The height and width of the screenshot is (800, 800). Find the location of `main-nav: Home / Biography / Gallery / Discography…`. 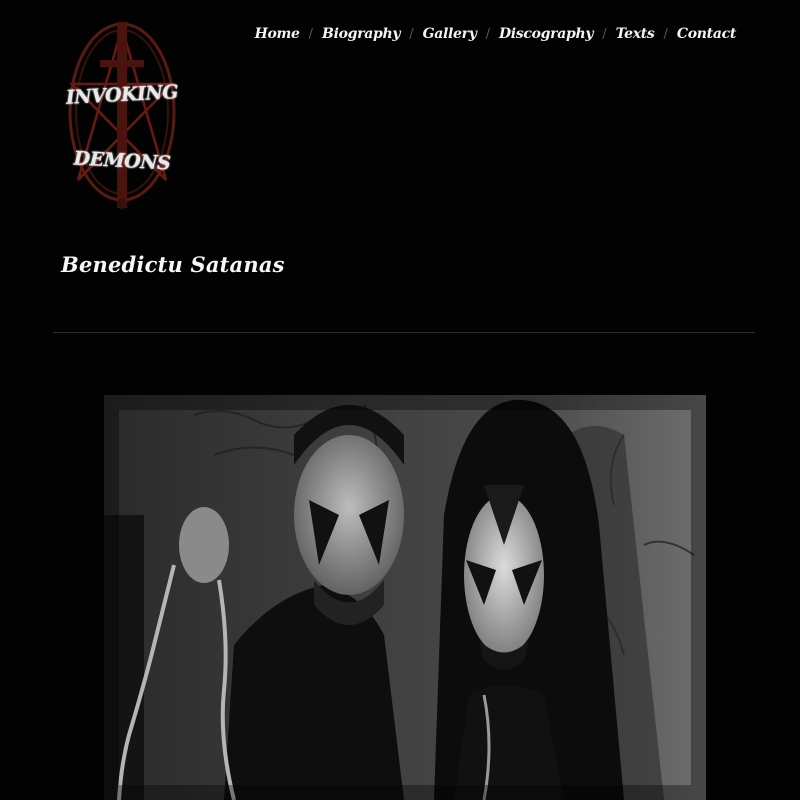

main-nav: Home / Biography / Gallery / Discography… is located at coordinates (496, 34).